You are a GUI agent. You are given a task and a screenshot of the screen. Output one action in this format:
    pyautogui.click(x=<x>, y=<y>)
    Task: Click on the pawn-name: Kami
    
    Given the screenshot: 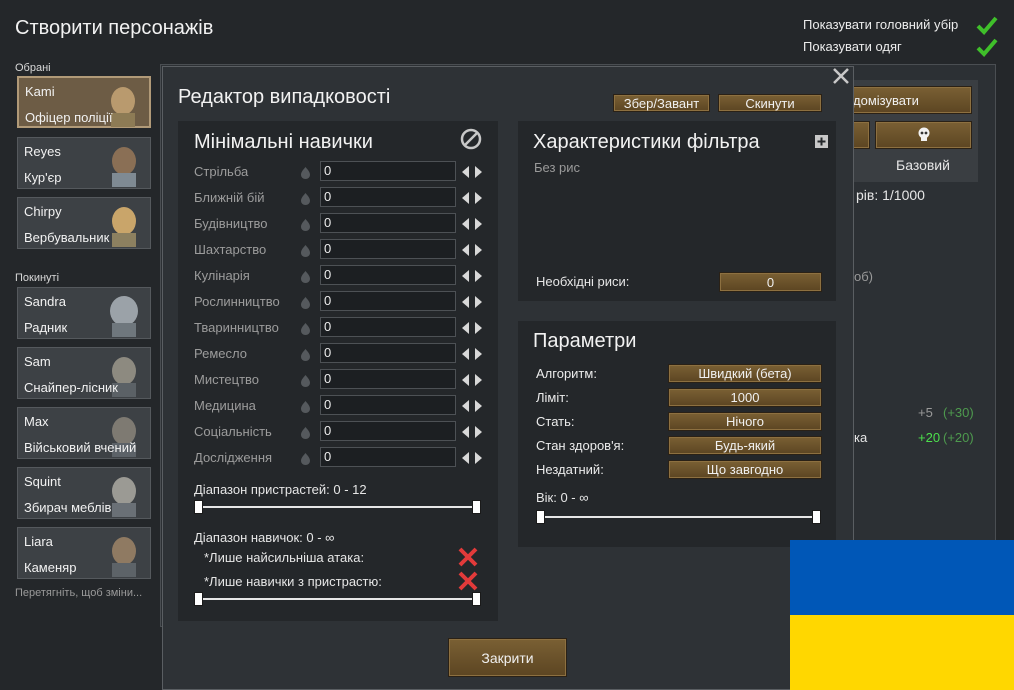 What is the action you would take?
    pyautogui.click(x=40, y=91)
    